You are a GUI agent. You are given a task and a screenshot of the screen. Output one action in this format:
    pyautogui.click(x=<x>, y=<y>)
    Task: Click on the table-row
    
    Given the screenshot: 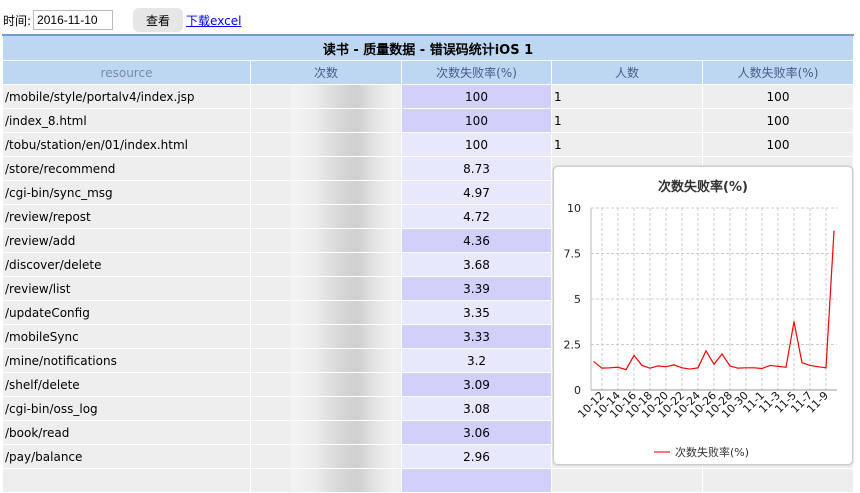 What is the action you would take?
    pyautogui.click(x=428, y=480)
    